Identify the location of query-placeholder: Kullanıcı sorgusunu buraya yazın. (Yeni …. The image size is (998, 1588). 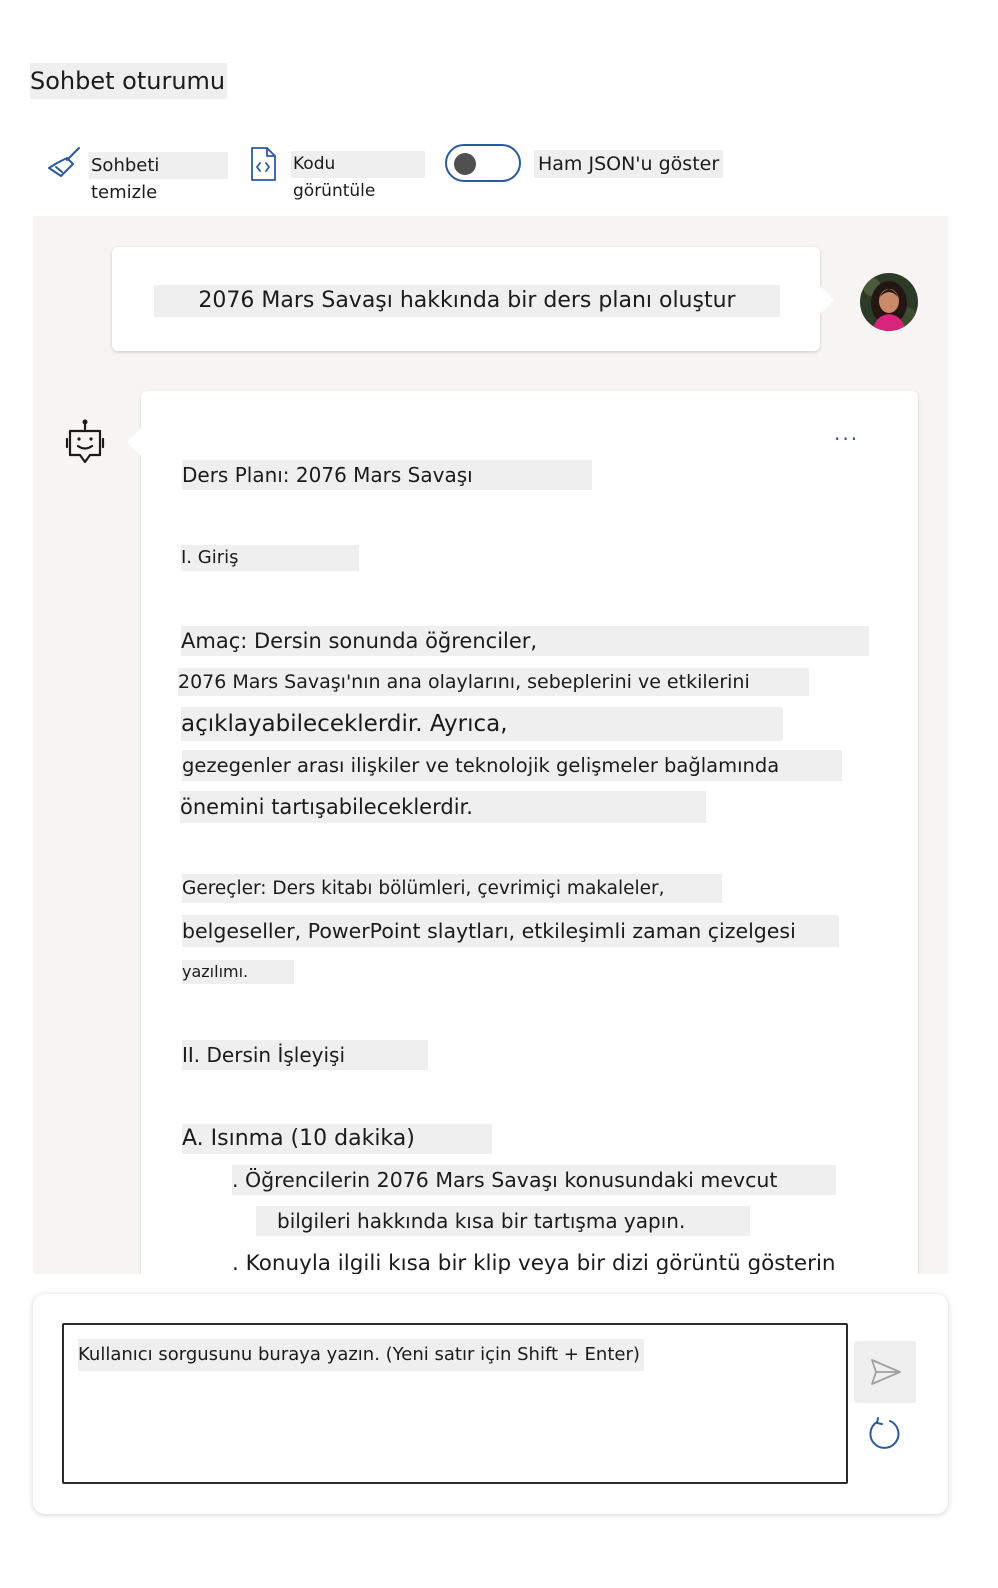
(361, 1355).